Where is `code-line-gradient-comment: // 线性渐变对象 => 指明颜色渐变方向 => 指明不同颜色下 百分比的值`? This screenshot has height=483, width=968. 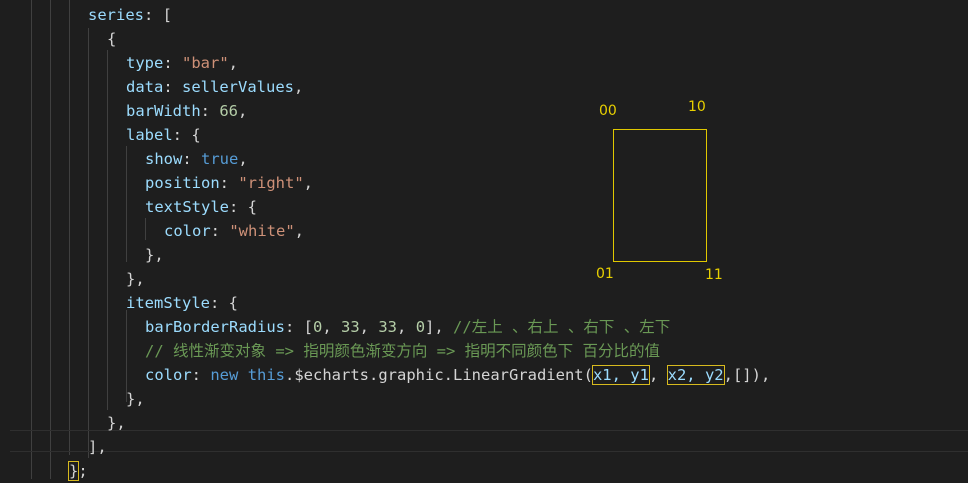
code-line-gradient-comment: // 线性渐变对象 => 指明颜色渐变方向 => 指明不同颜色下 百分比的值 is located at coordinates (402, 351).